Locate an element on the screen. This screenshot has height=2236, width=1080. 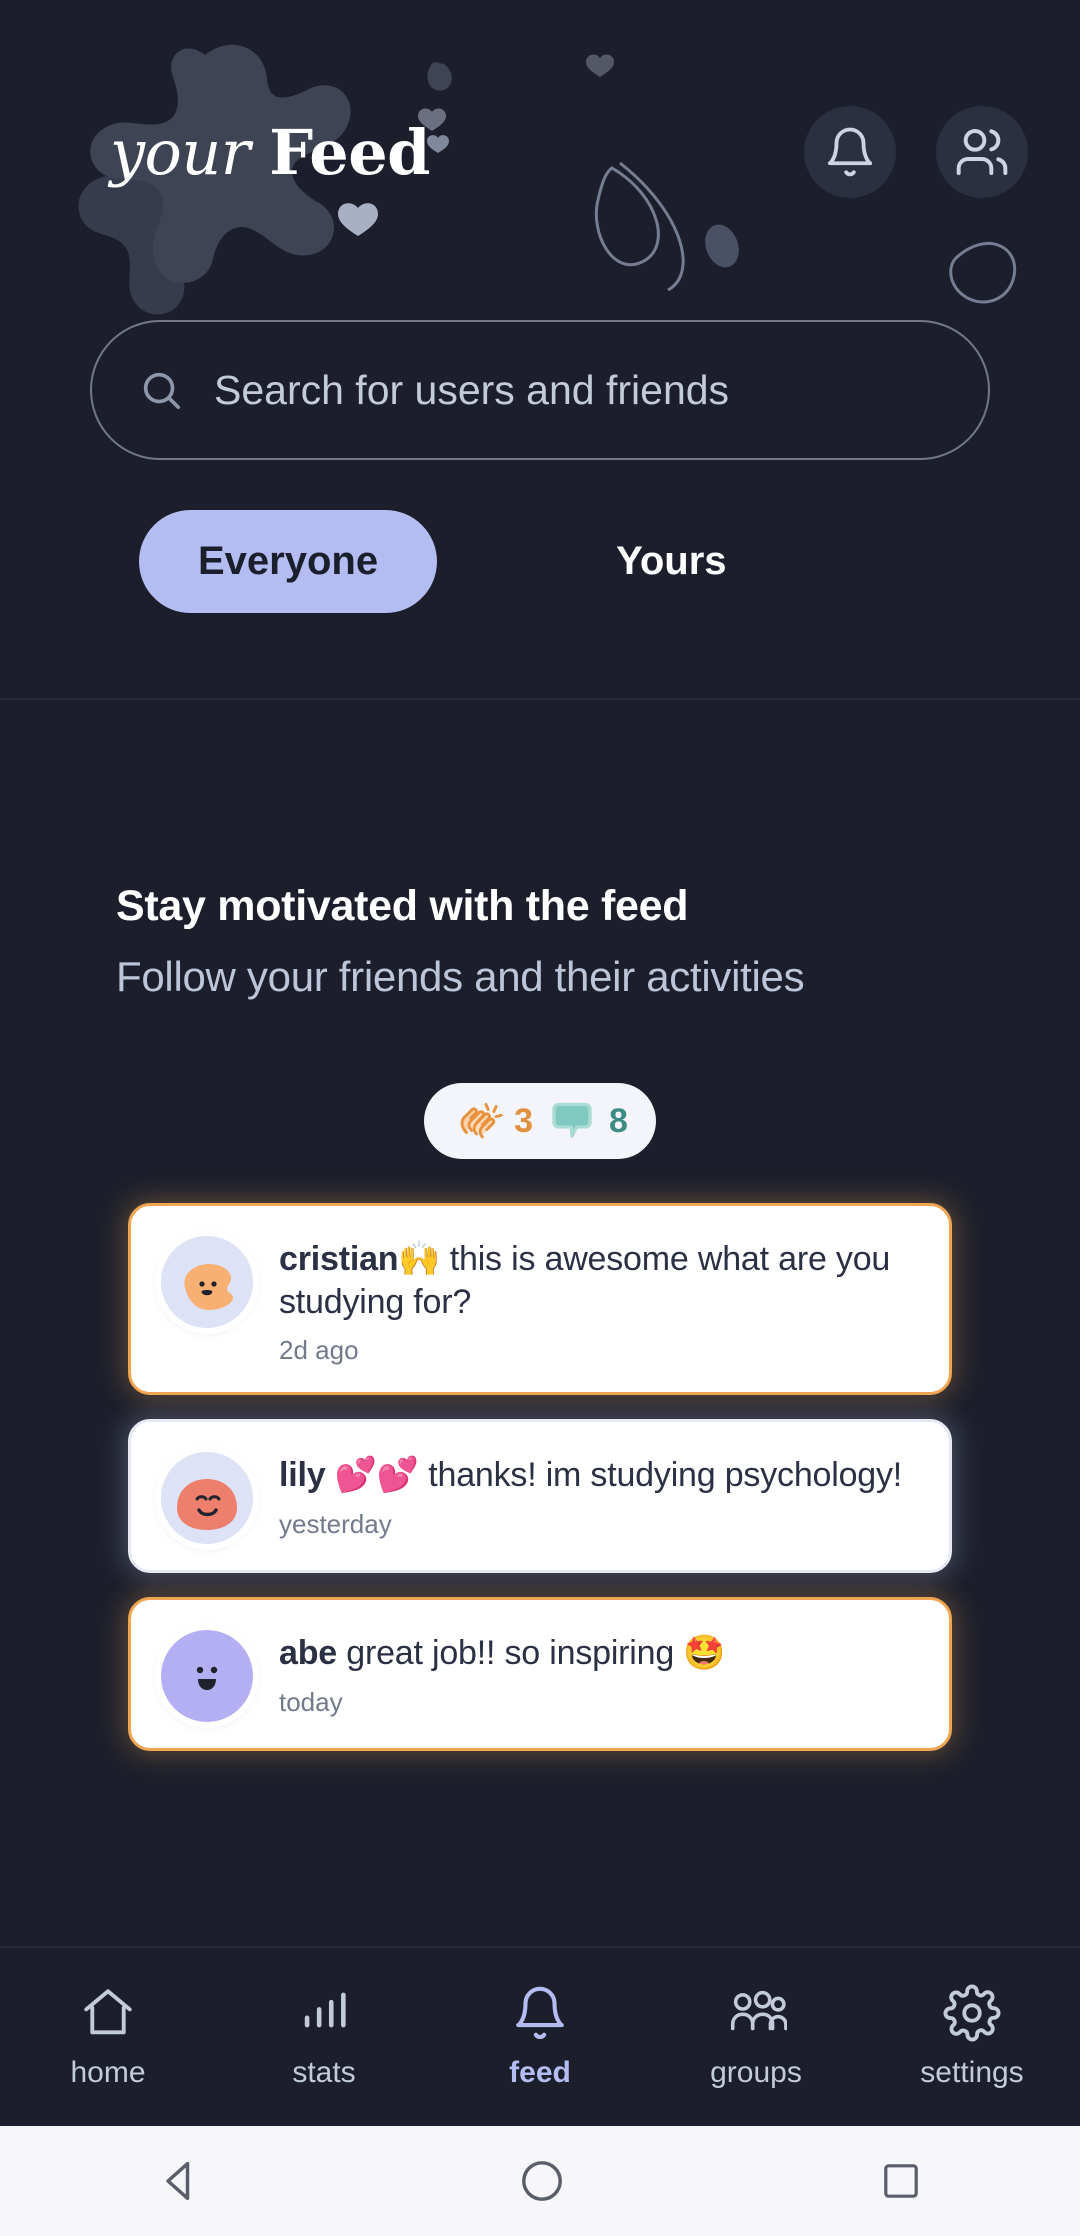
page-title-bold: Feed is located at coordinates (350, 152).